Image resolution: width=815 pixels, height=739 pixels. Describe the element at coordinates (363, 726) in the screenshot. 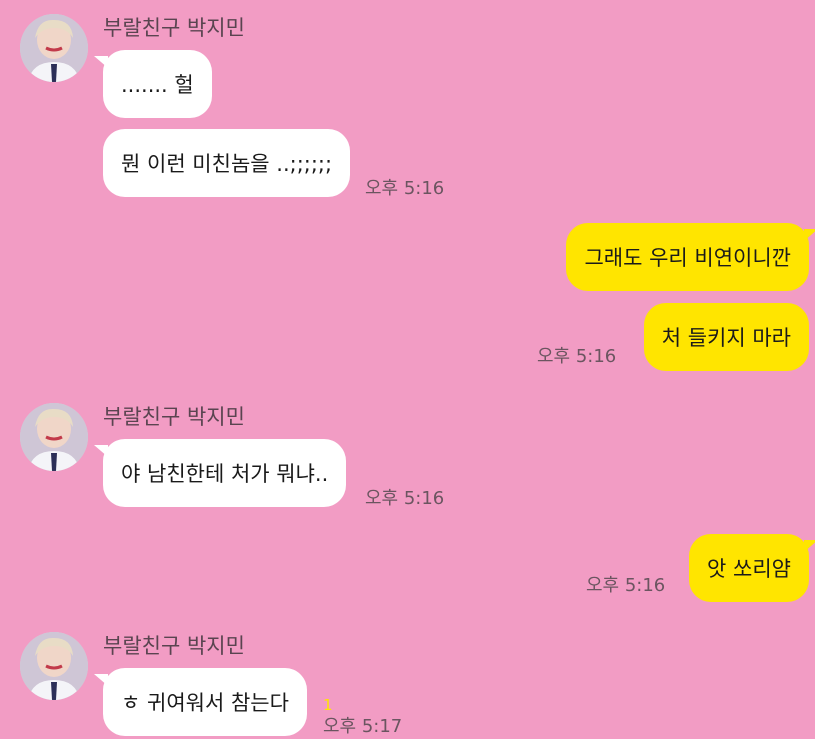

I see `message-timestamp: 오후 5:17` at that location.